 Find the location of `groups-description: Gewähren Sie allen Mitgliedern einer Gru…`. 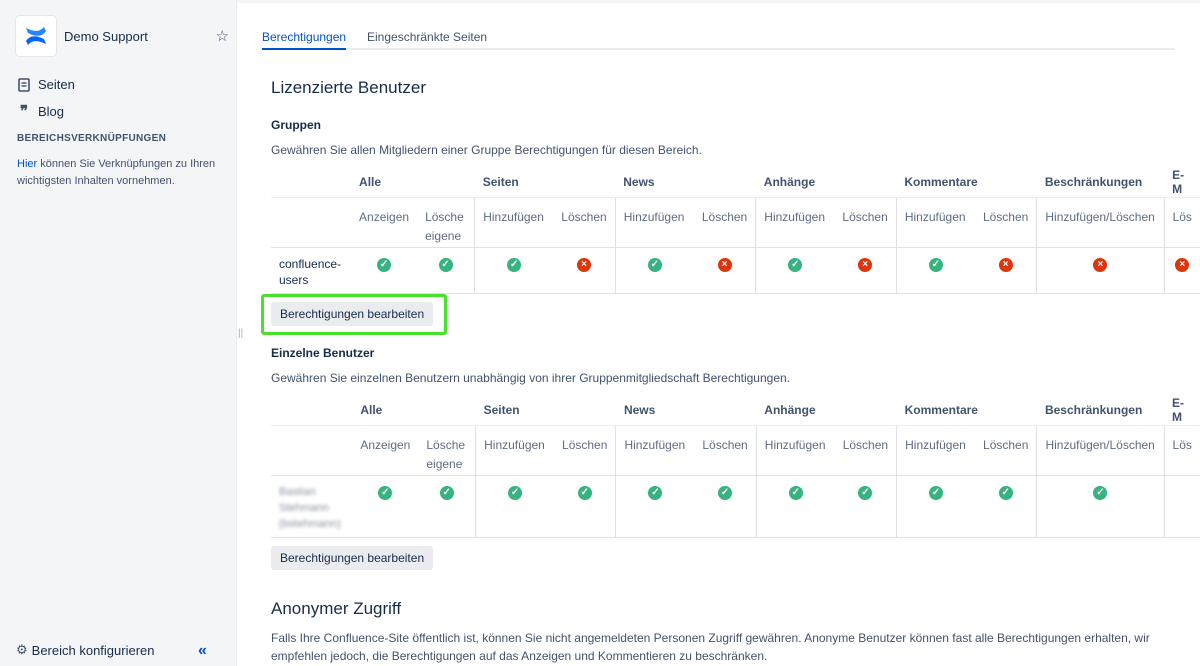

groups-description: Gewähren Sie allen Mitgliedern einer Gru… is located at coordinates (486, 150).